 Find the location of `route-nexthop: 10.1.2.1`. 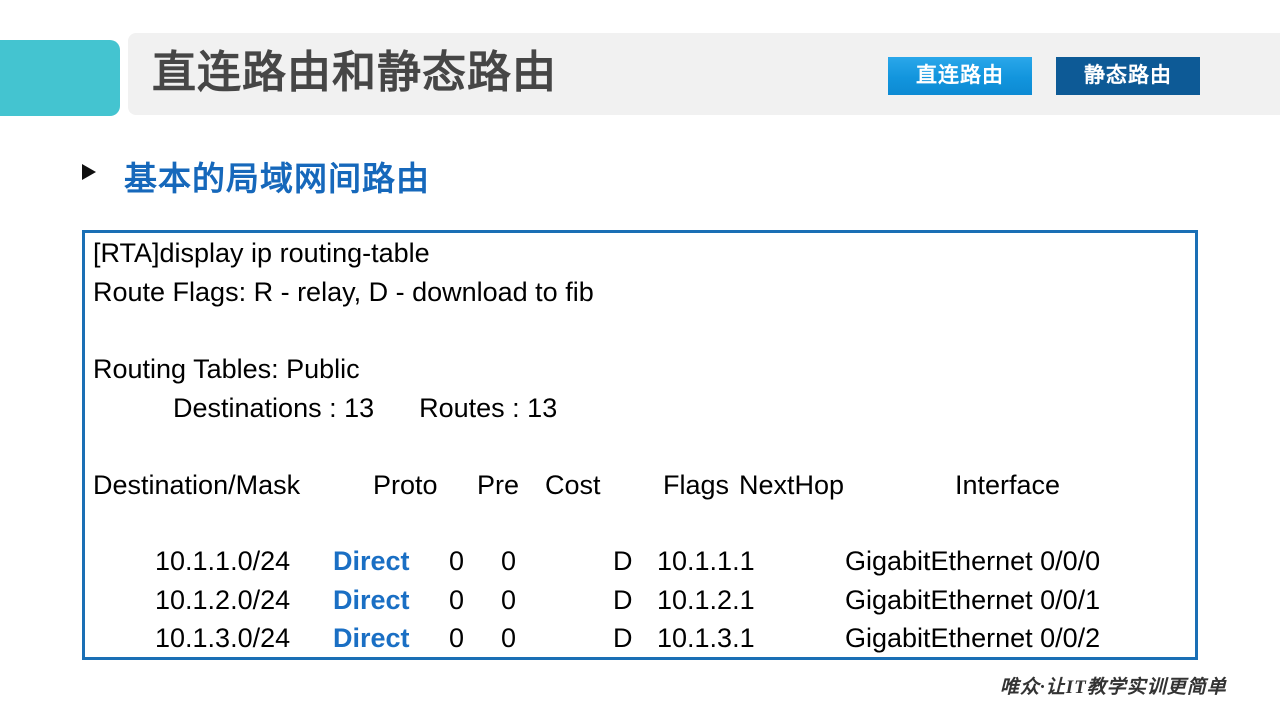

route-nexthop: 10.1.2.1 is located at coordinates (706, 600).